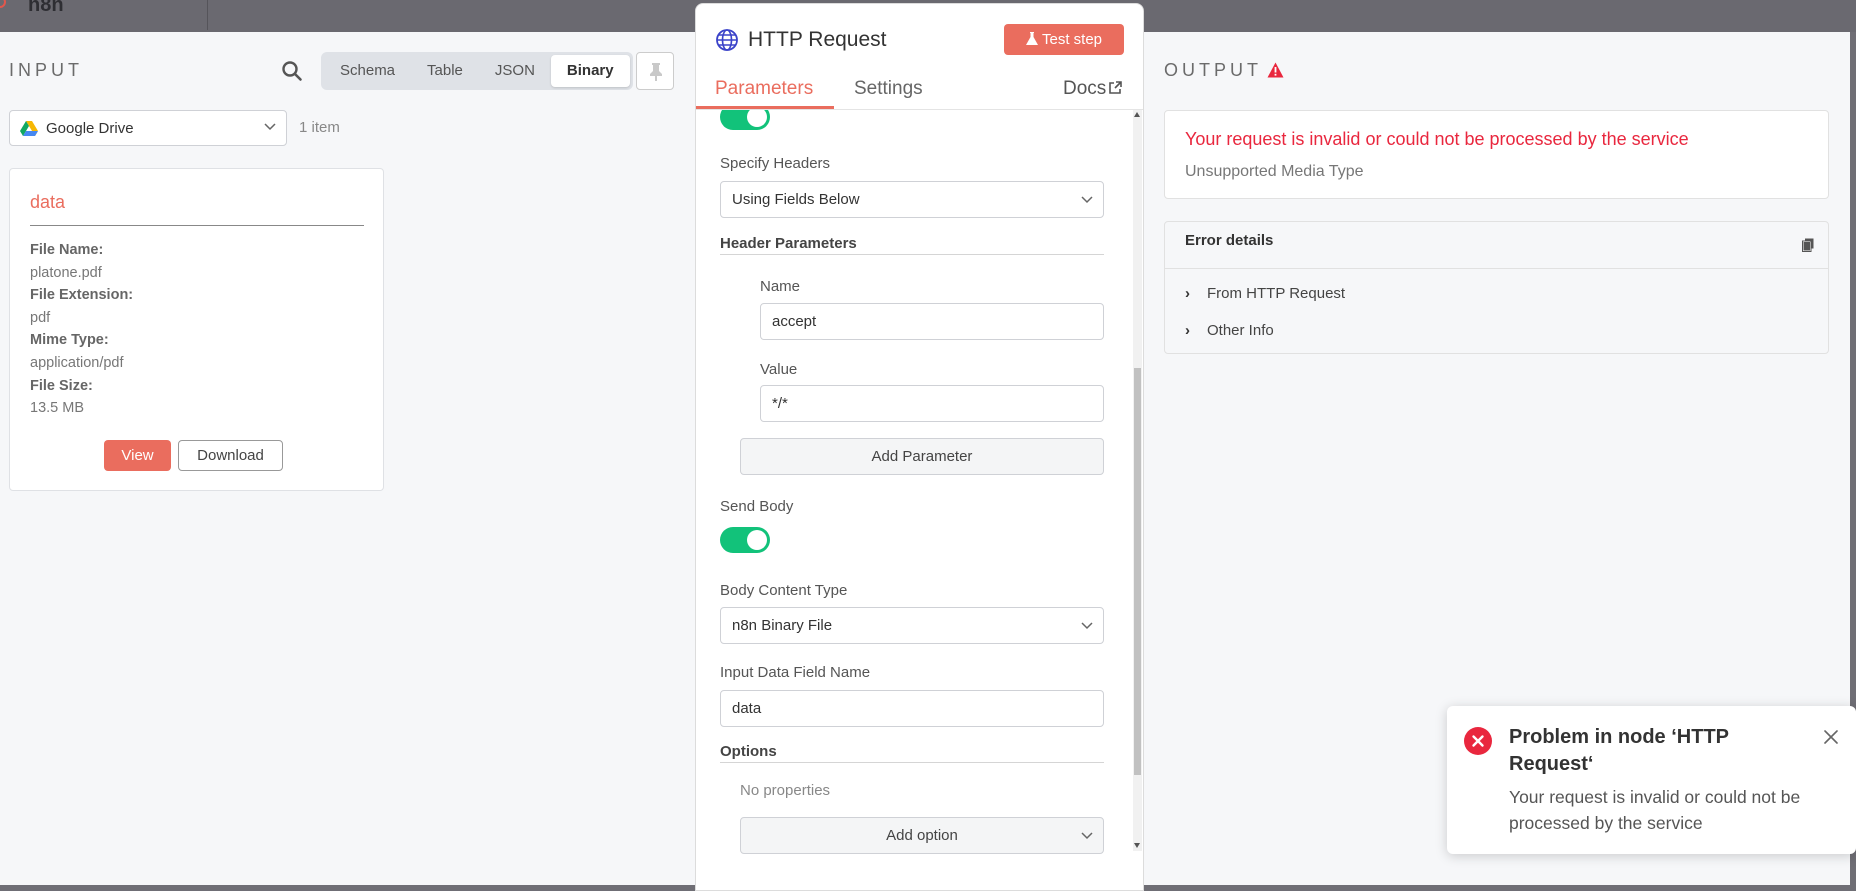  What do you see at coordinates (780, 286) in the screenshot?
I see `header-name-label: Name` at bounding box center [780, 286].